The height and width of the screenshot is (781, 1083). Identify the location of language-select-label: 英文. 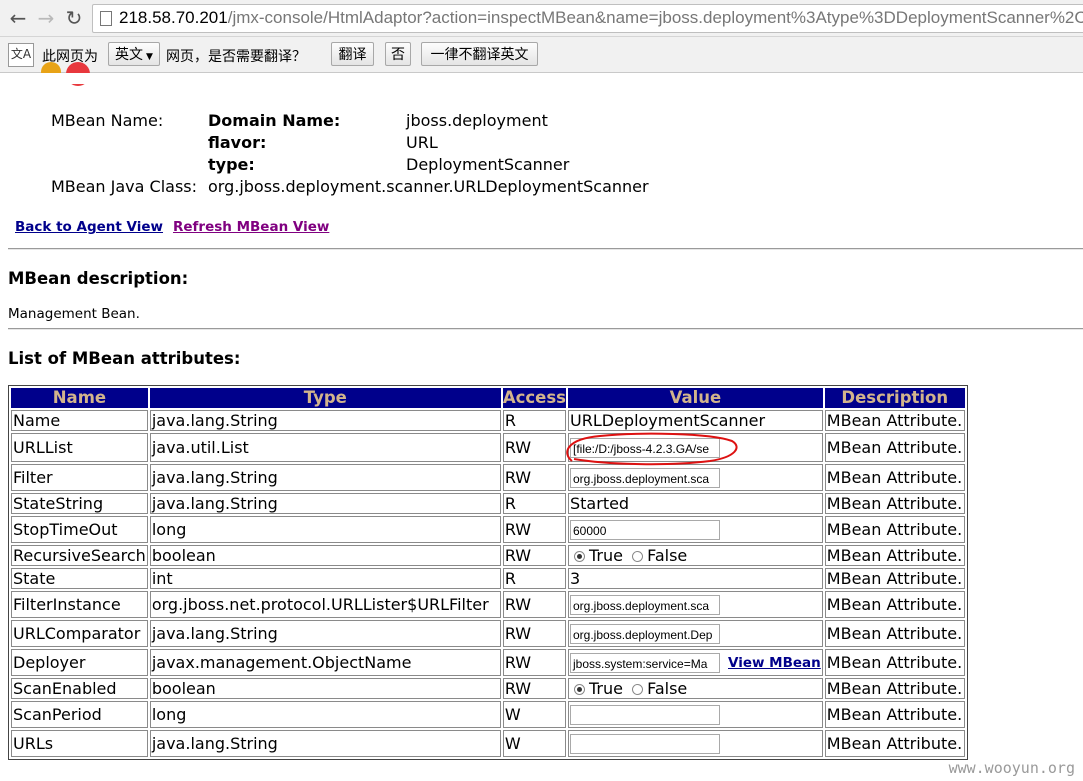
(129, 55).